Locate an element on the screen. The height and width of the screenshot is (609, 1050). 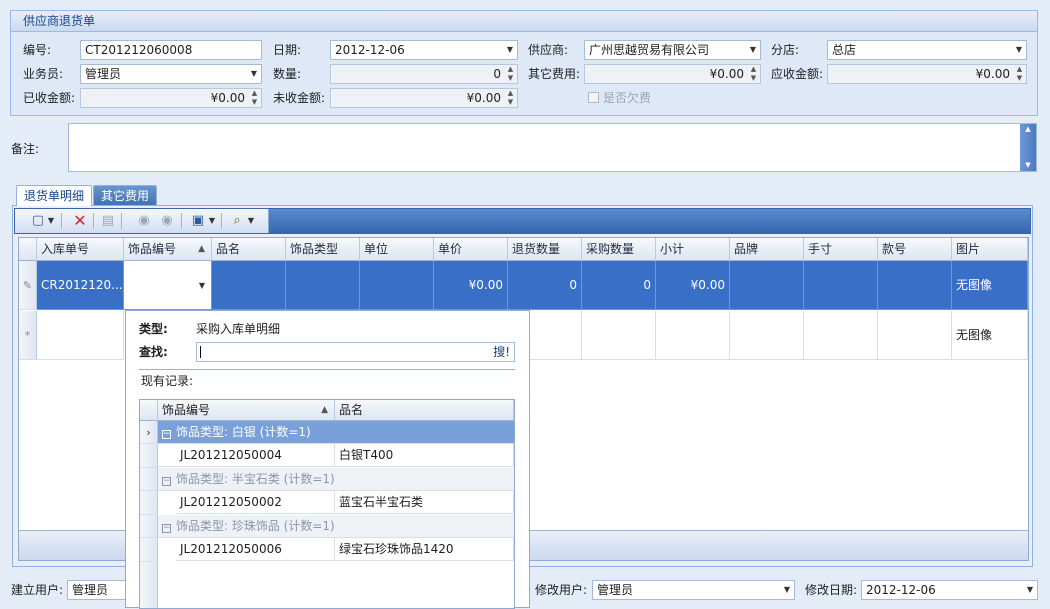
cell-type is located at coordinates (323, 285).